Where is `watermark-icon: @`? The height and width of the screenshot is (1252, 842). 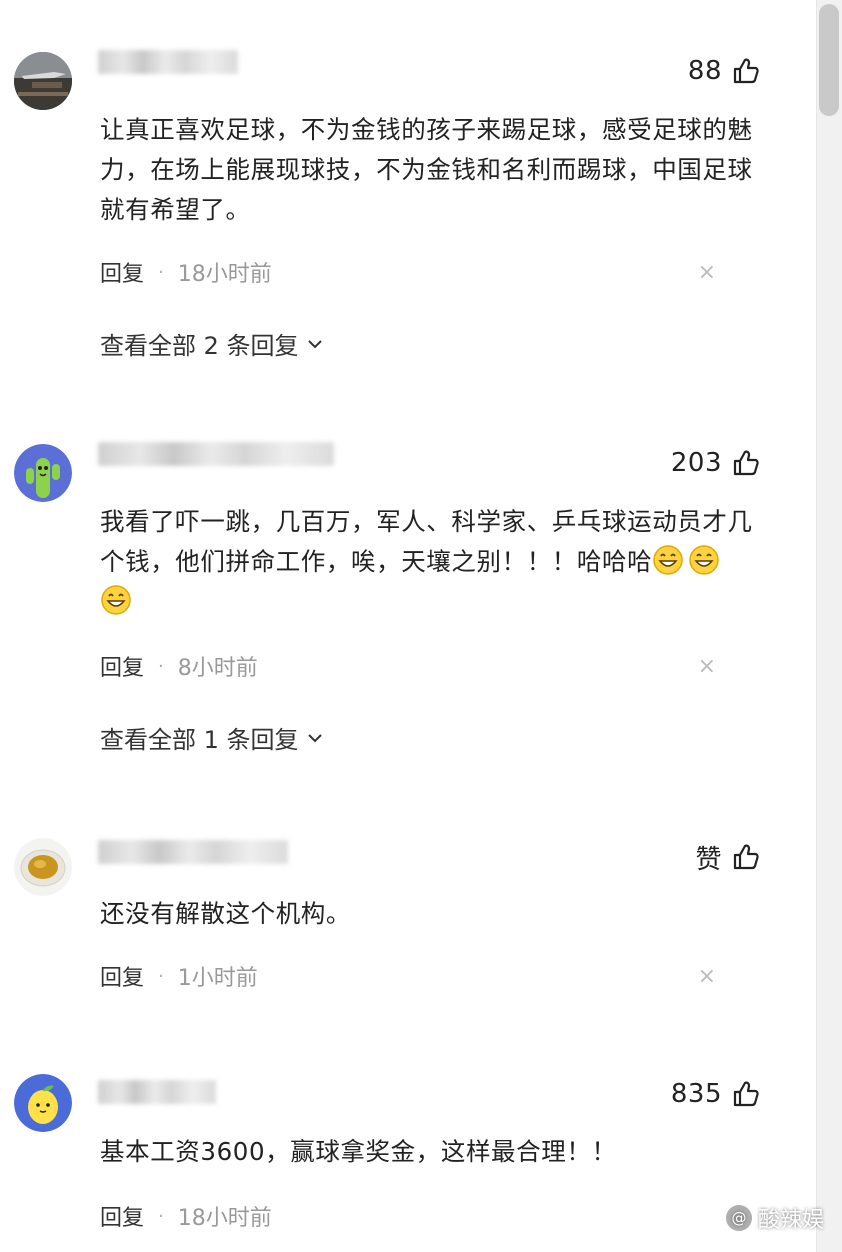
watermark-icon: @ is located at coordinates (738, 1218).